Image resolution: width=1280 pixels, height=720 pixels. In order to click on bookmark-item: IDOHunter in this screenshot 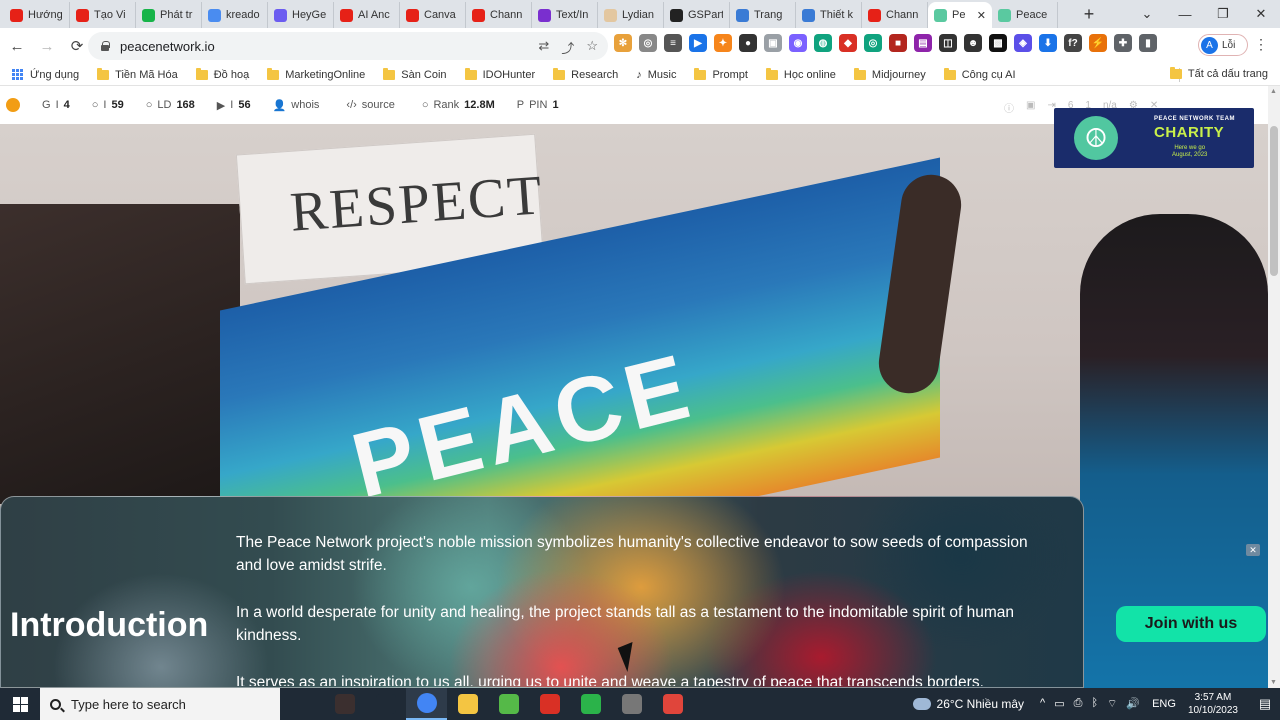, I will do `click(499, 74)`.